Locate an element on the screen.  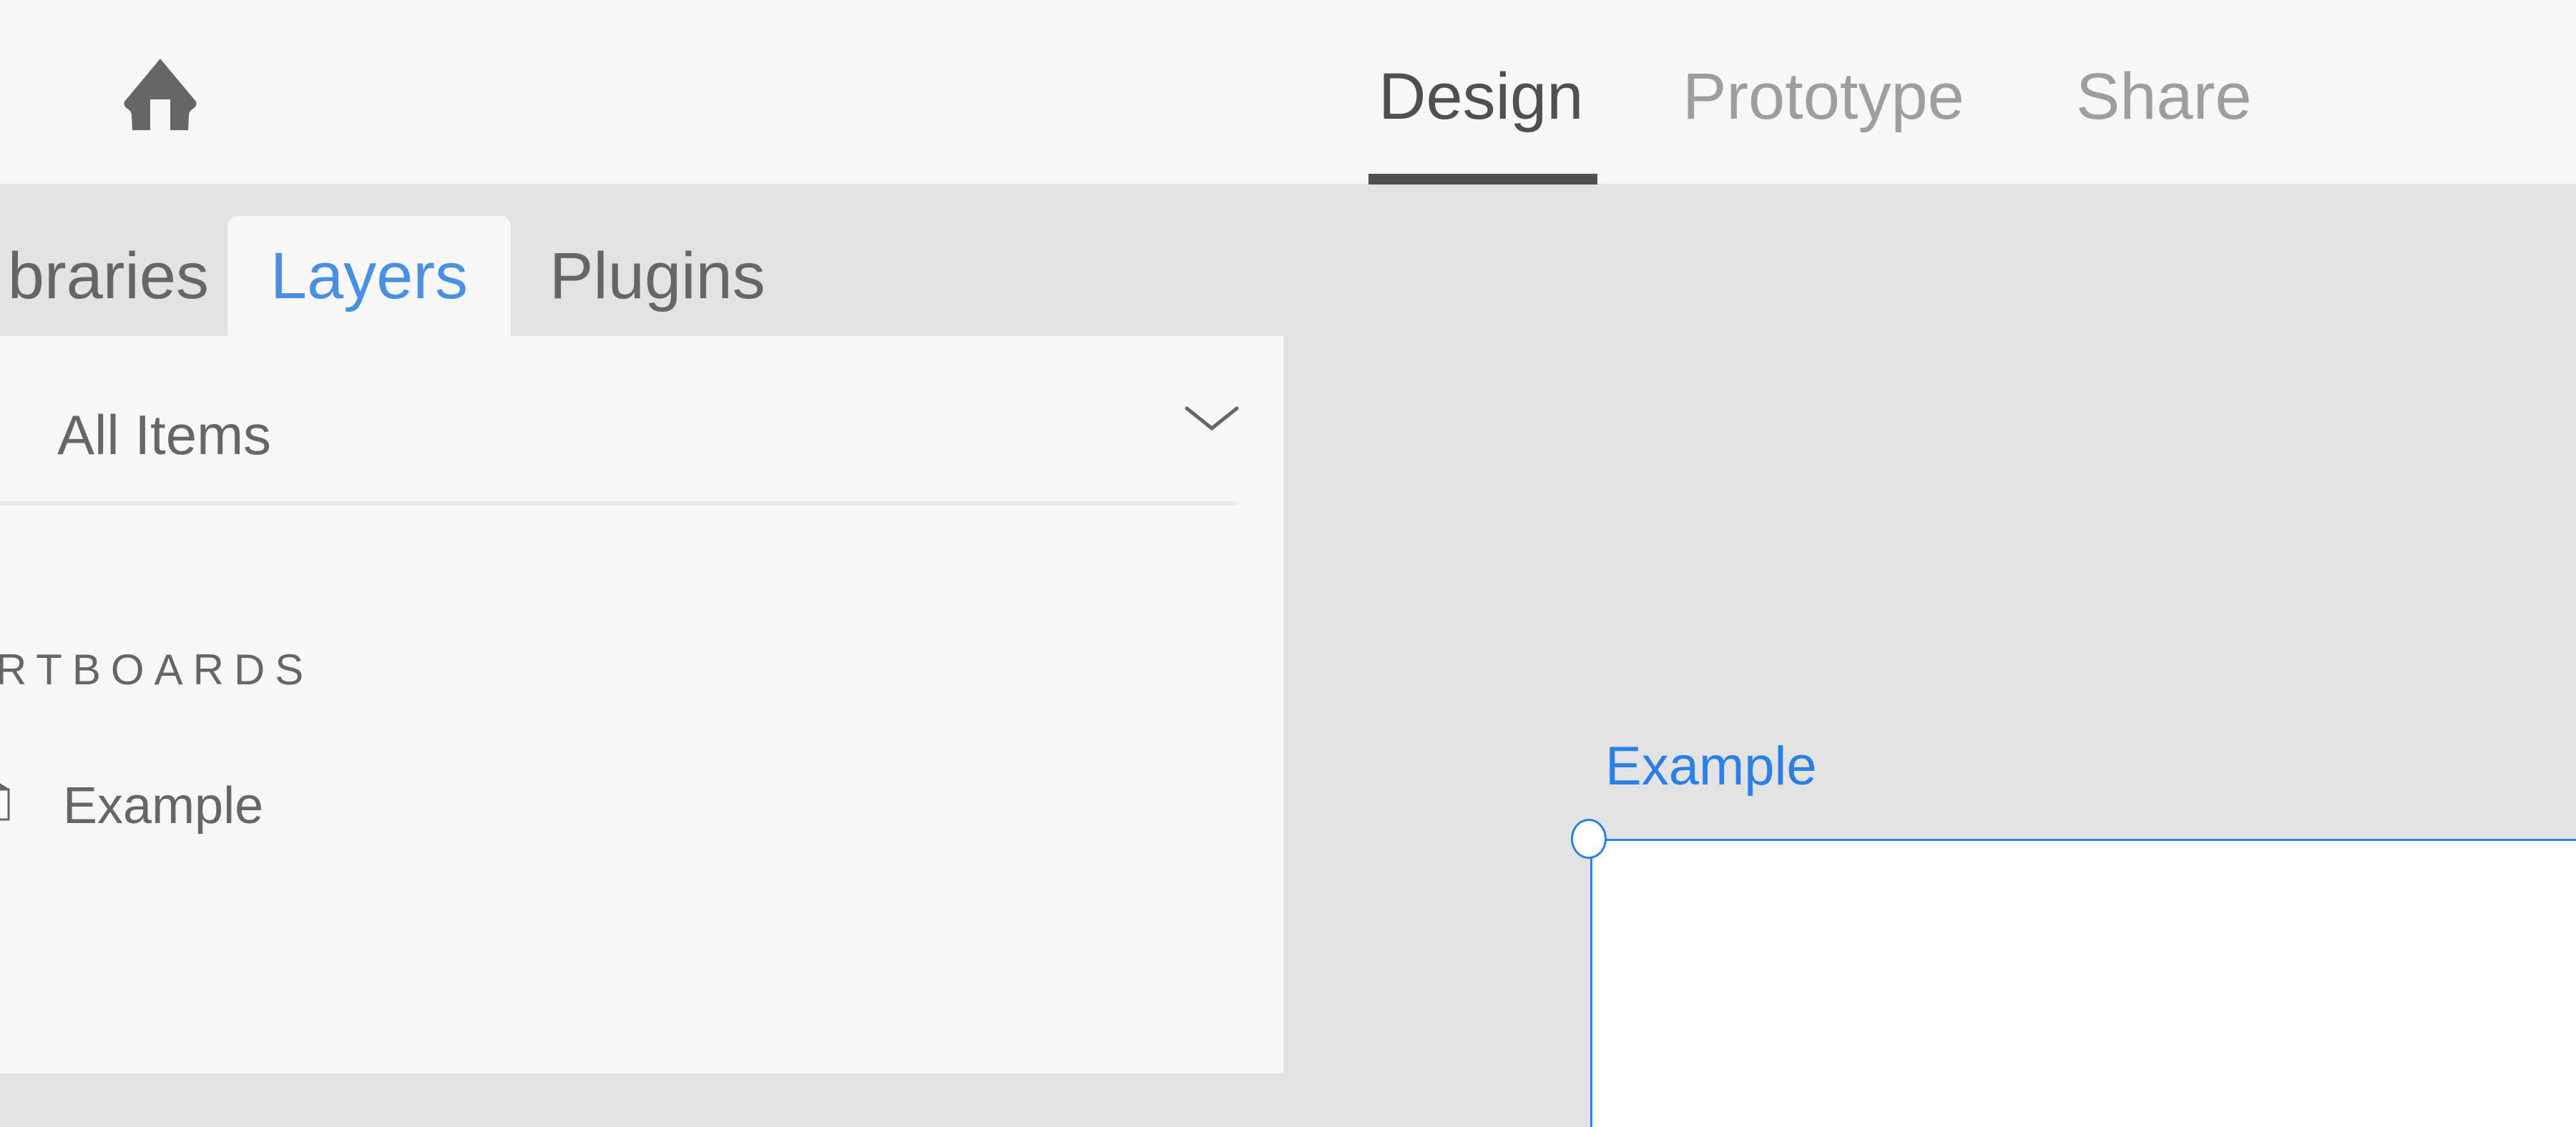
tab-layers: Layers is located at coordinates (369, 276).